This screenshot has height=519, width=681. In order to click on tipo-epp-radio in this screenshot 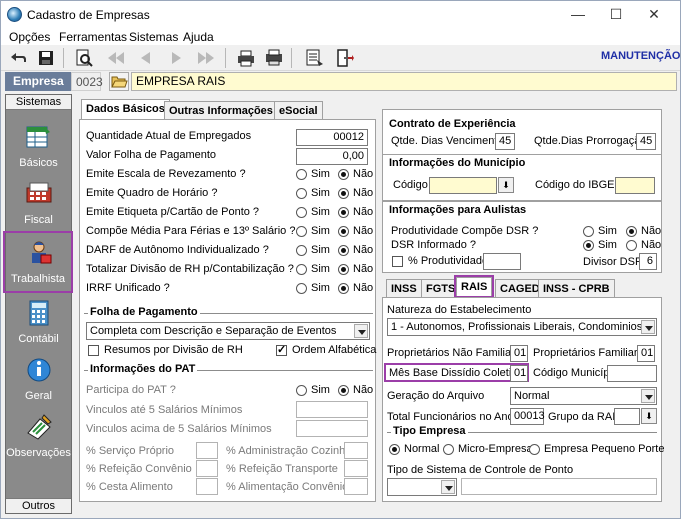, I will do `click(534, 449)`.